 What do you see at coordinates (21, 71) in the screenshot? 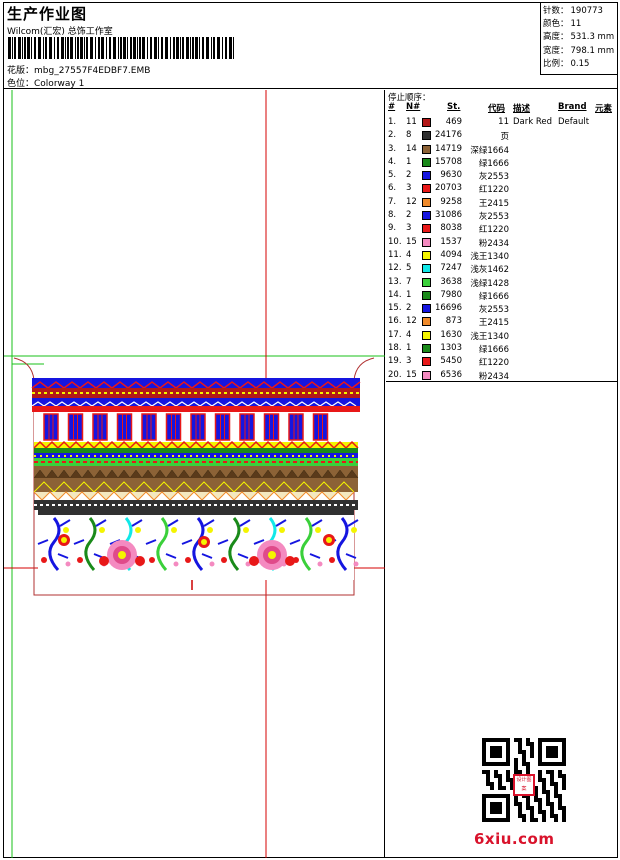
I see `design-file-label: 花版：` at bounding box center [21, 71].